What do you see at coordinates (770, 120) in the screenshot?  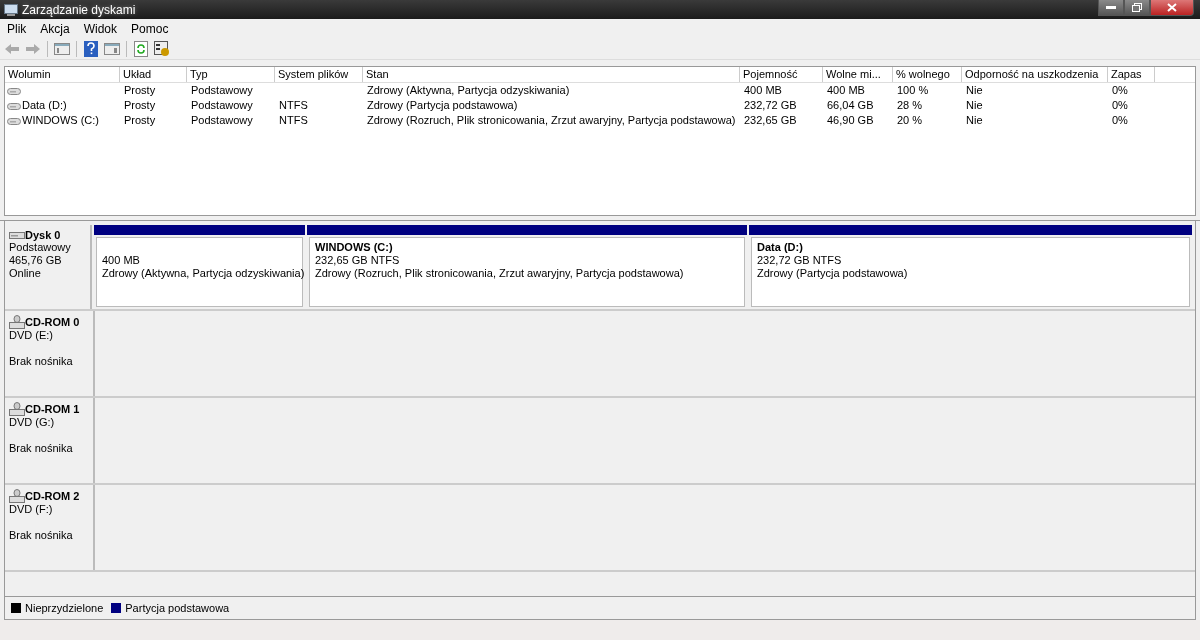 I see `table-cell: 232,65 GB` at bounding box center [770, 120].